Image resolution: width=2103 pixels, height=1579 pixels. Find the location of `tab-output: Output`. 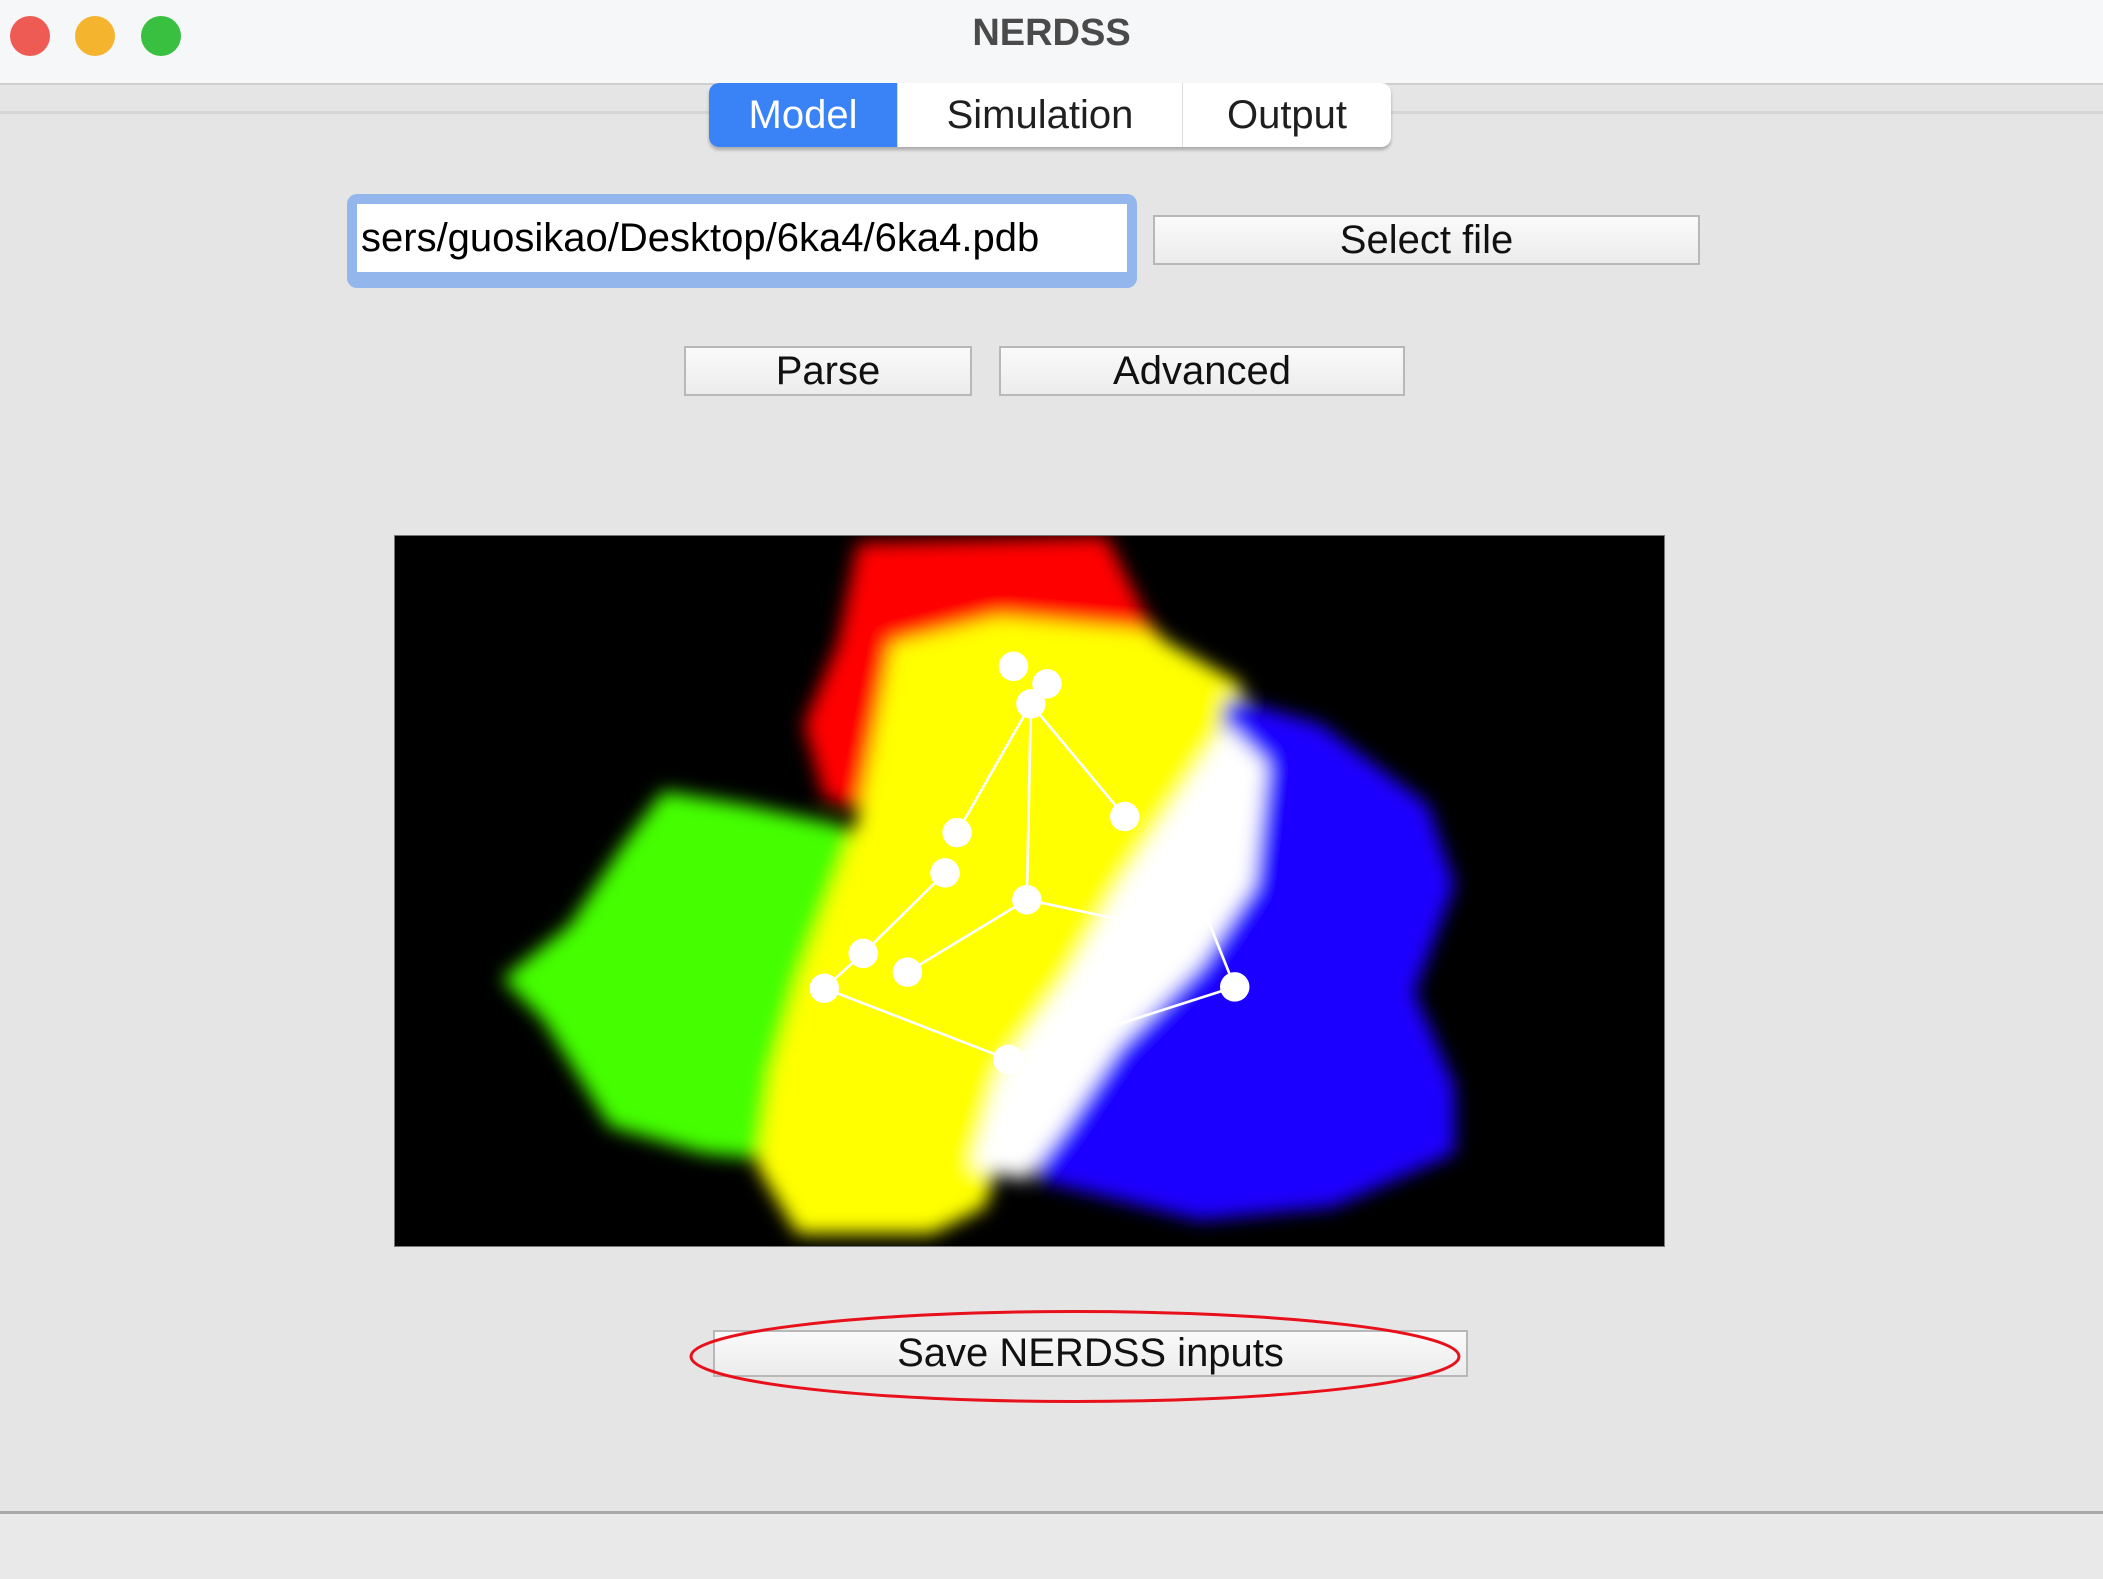

tab-output: Output is located at coordinates (1287, 115).